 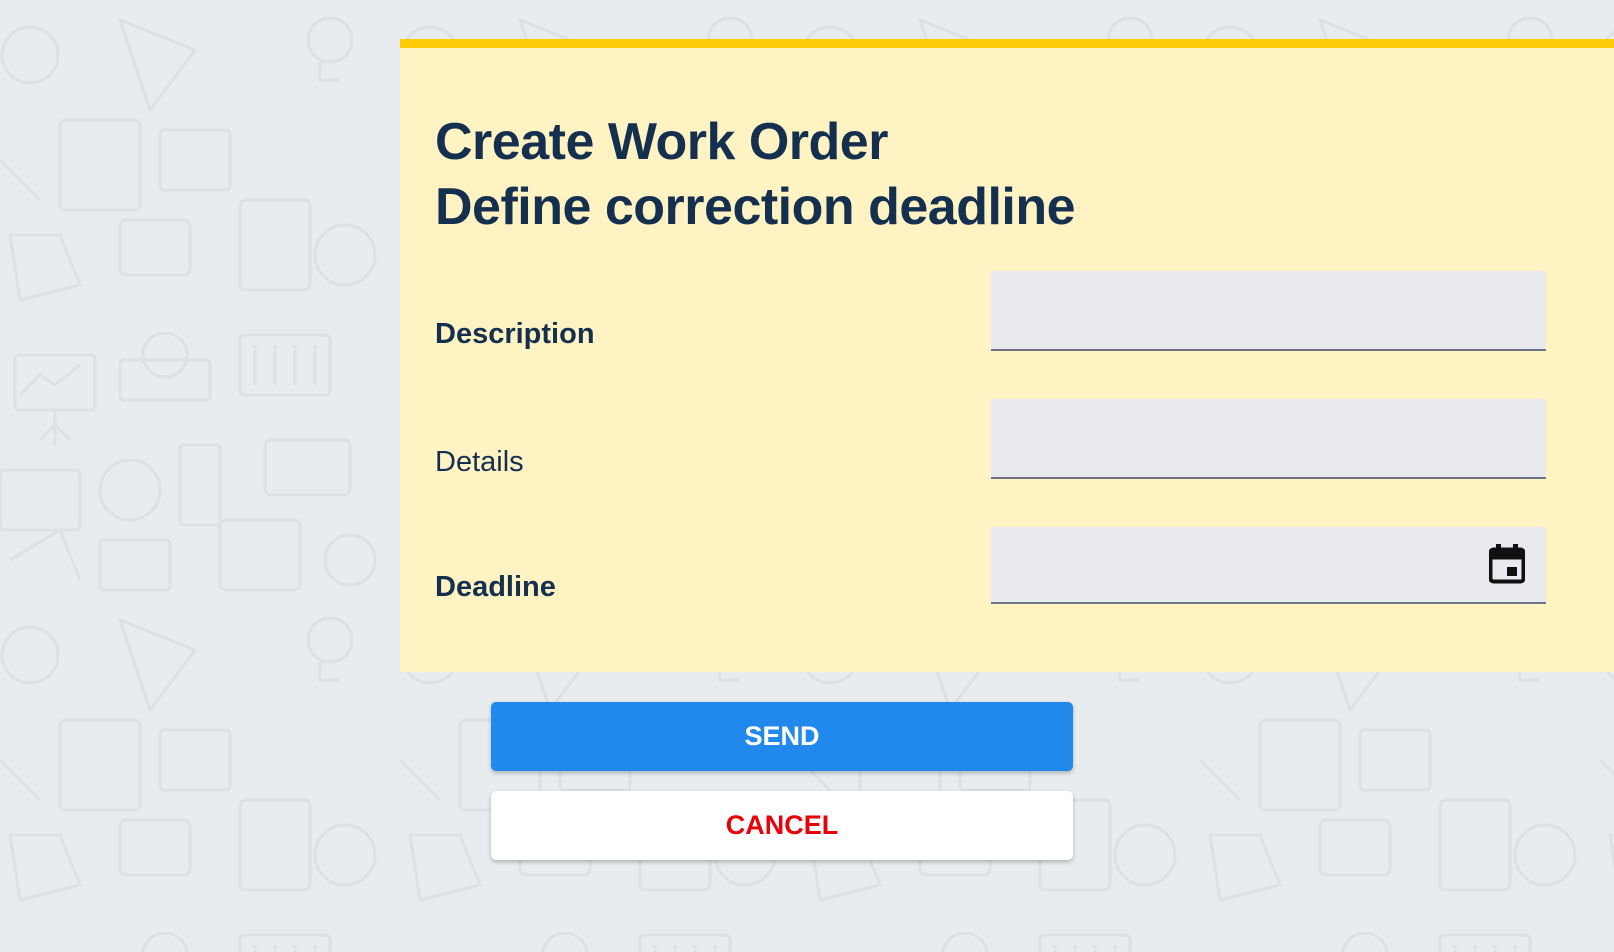 What do you see at coordinates (1268, 565) in the screenshot?
I see `deadline-input` at bounding box center [1268, 565].